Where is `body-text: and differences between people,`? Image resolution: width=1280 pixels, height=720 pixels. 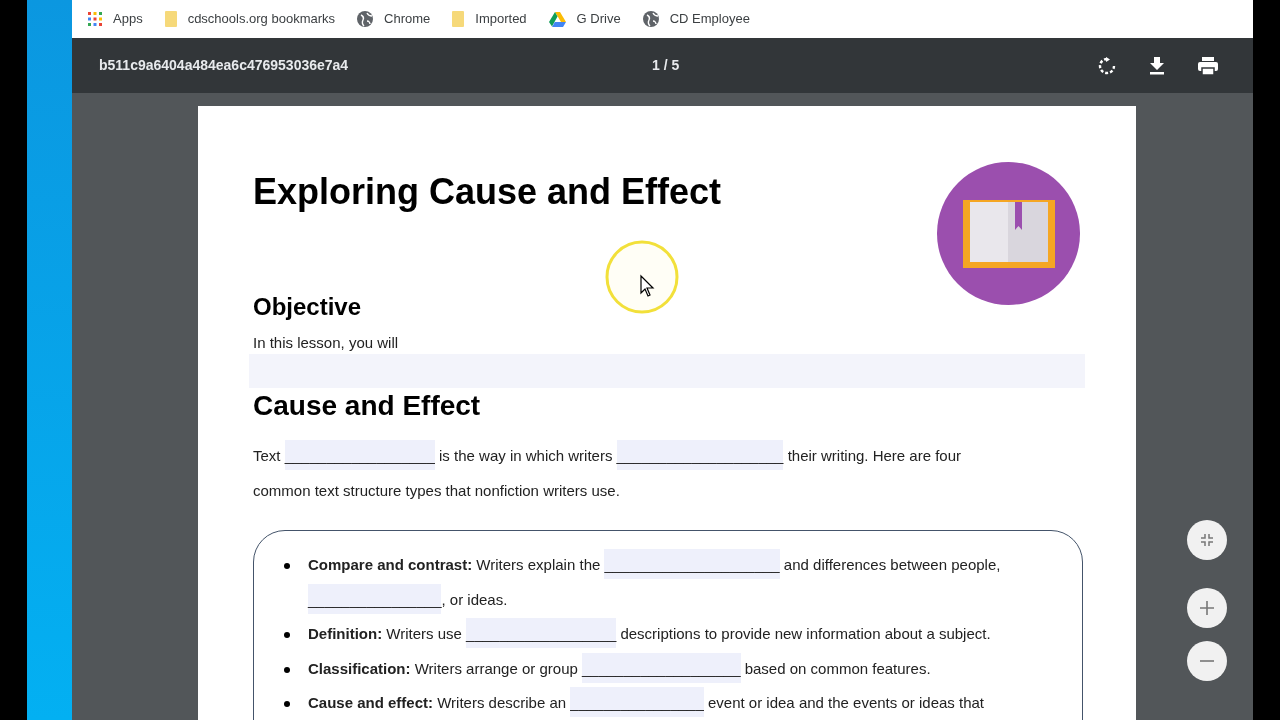 body-text: and differences between people, is located at coordinates (892, 564).